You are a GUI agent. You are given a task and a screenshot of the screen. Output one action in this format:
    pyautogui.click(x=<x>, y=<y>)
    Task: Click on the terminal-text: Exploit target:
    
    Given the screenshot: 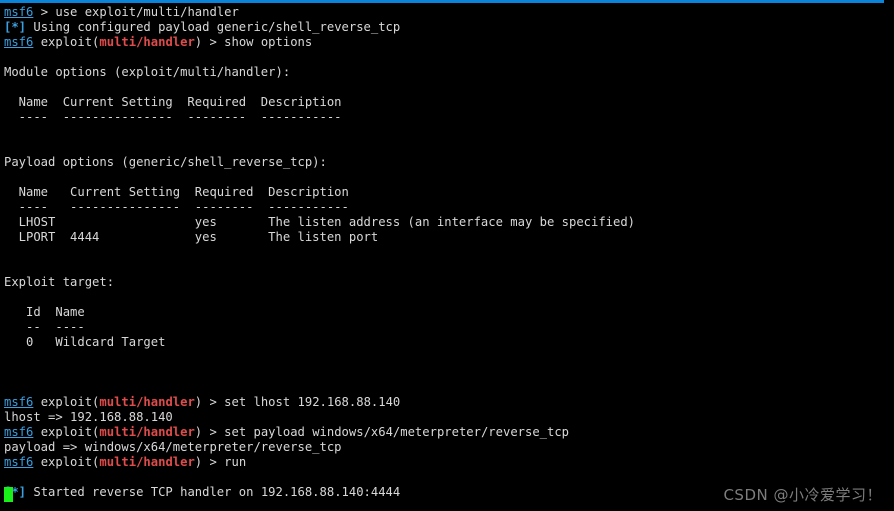 What is the action you would take?
    pyautogui.click(x=59, y=282)
    